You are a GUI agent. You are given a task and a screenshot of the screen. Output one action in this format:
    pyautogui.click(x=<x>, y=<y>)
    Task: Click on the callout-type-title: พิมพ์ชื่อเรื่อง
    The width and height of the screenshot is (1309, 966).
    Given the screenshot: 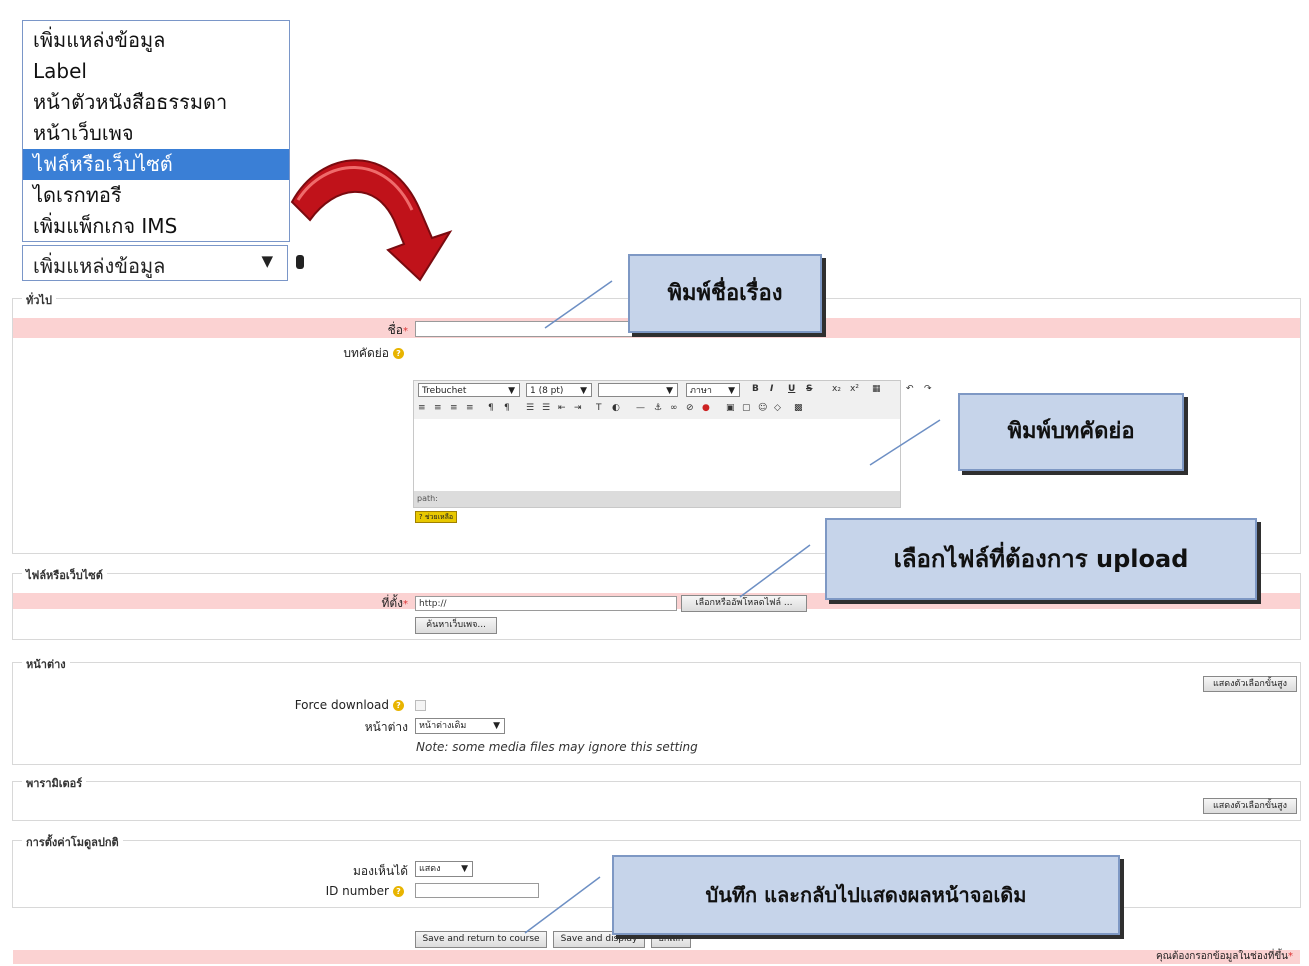 What is the action you would take?
    pyautogui.click(x=725, y=293)
    